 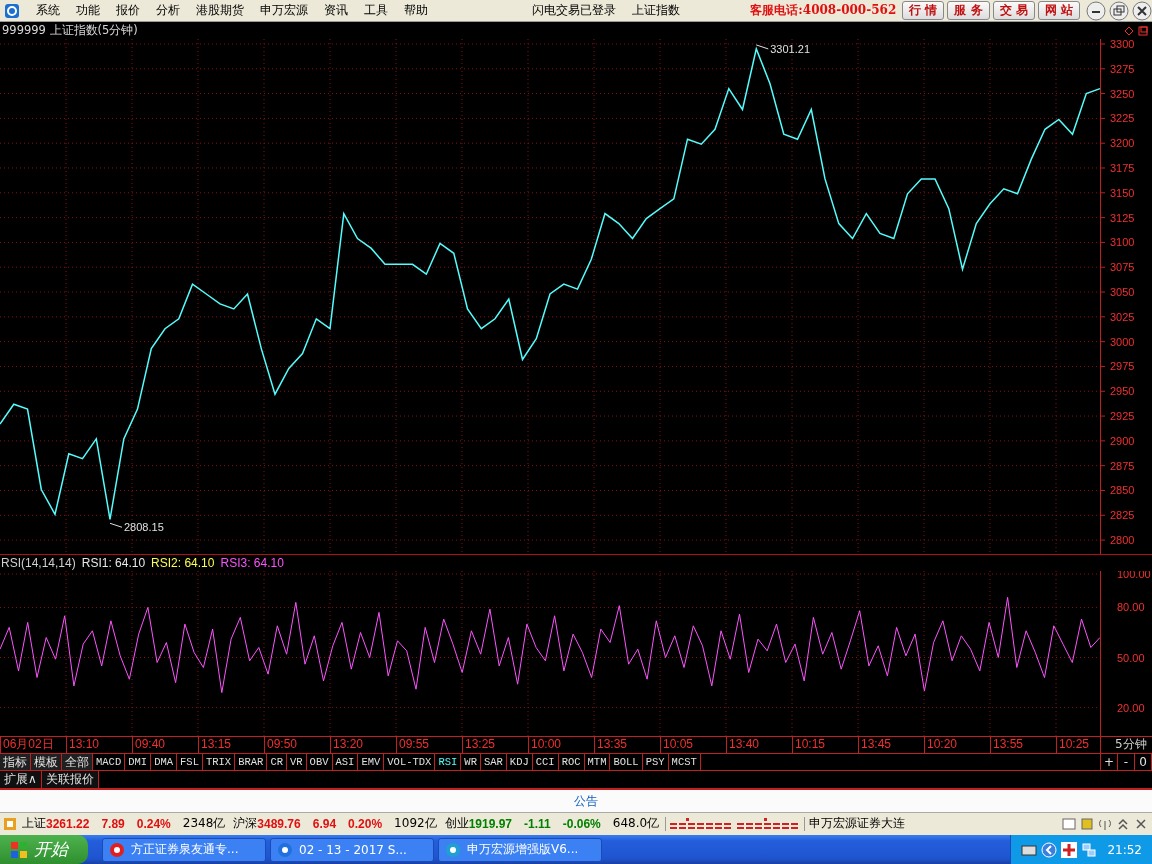 What do you see at coordinates (70, 30) in the screenshot?
I see `chart-title: 999999 上证指数(5分钟)` at bounding box center [70, 30].